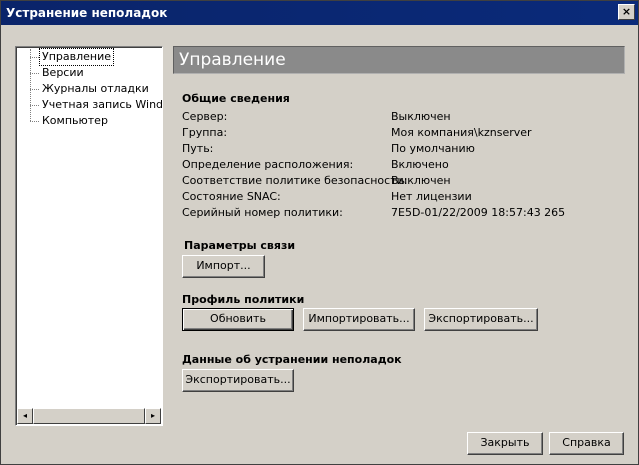 Image resolution: width=639 pixels, height=465 pixels. I want to click on policy-serial-value: 7E5D-01/22/2009 18:57:43 265, so click(478, 212).